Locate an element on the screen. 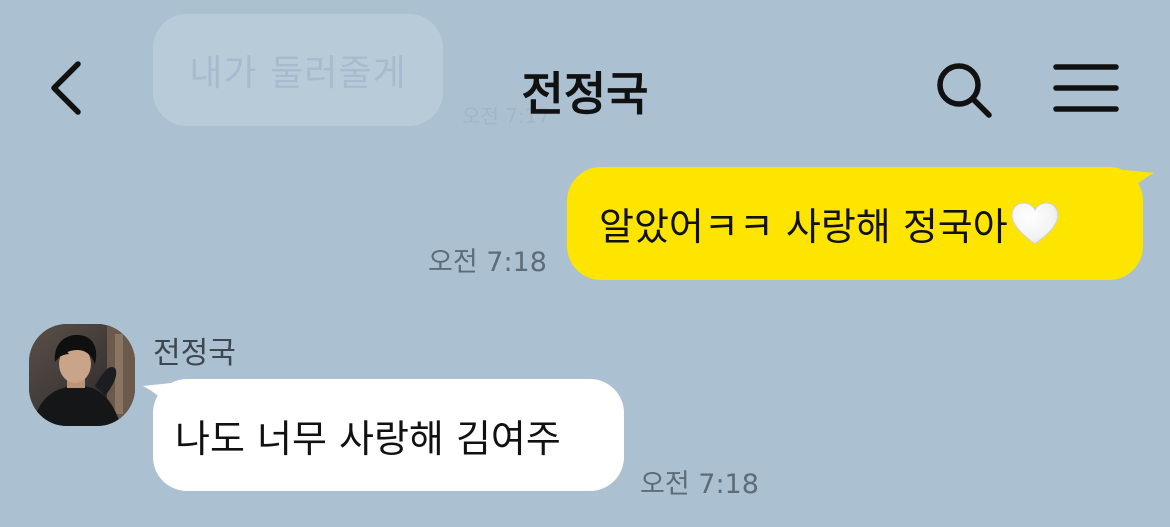  hamburger-menu-icon is located at coordinates (1086, 88).